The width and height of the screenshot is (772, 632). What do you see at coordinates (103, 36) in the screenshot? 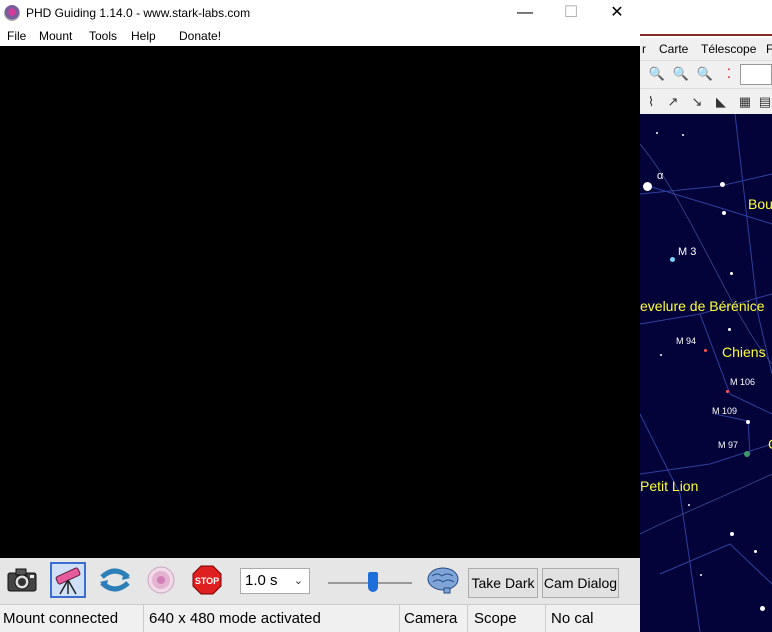
I see `menu-tools: Tools` at bounding box center [103, 36].